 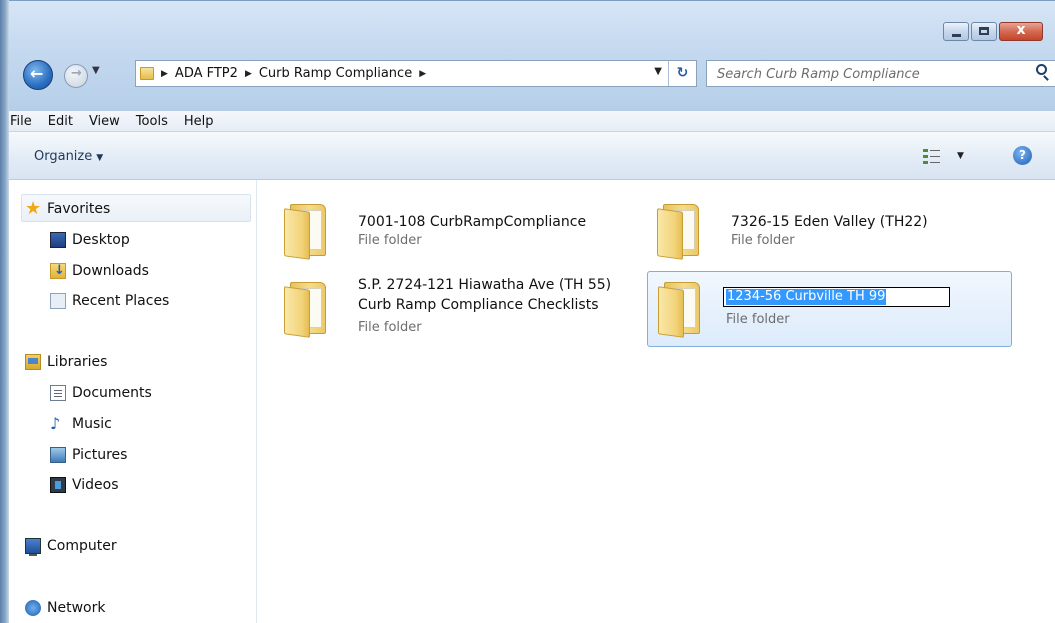 I want to click on nav-favorites-label: Favorites, so click(x=79, y=209).